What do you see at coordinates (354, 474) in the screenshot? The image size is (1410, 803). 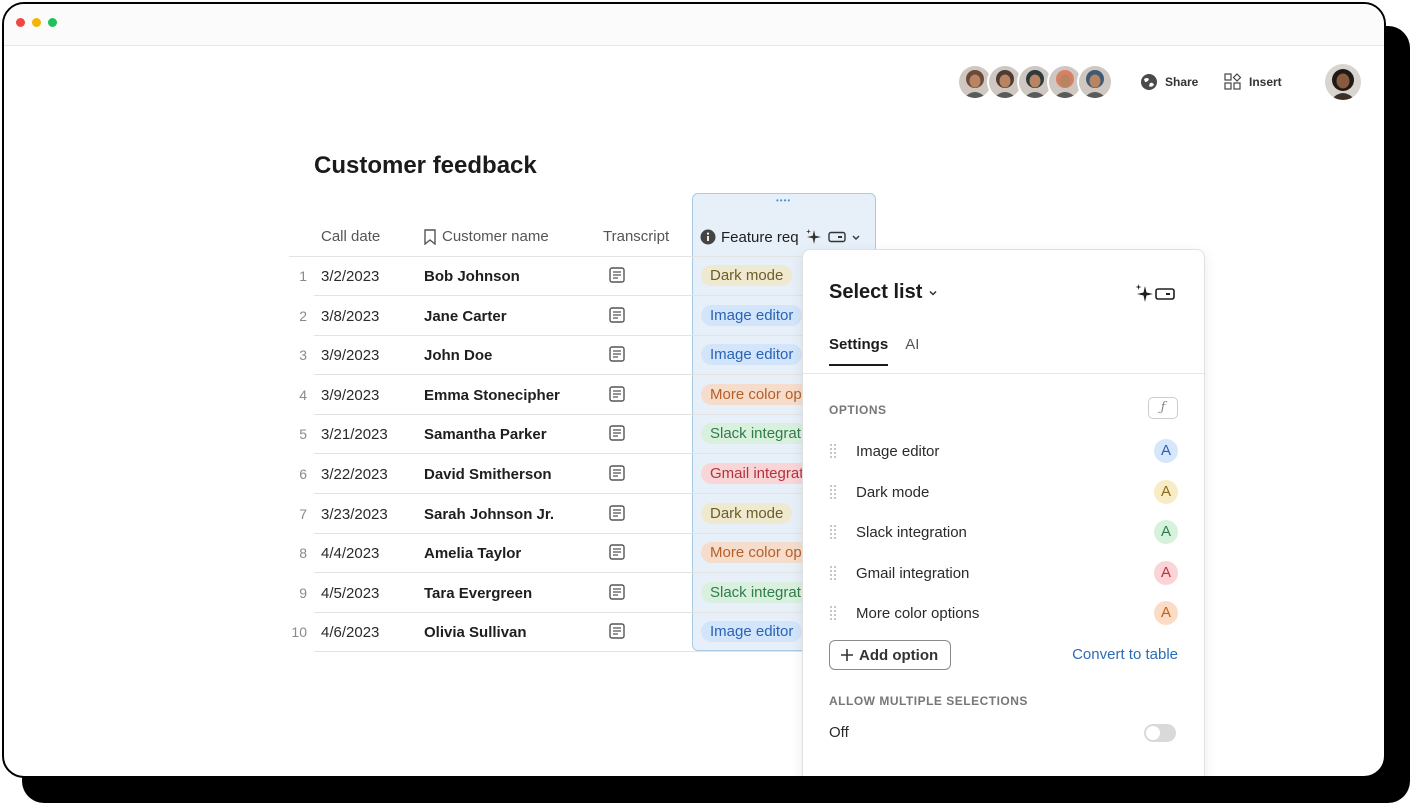 I see `call-date-cell: 3/22/2023` at bounding box center [354, 474].